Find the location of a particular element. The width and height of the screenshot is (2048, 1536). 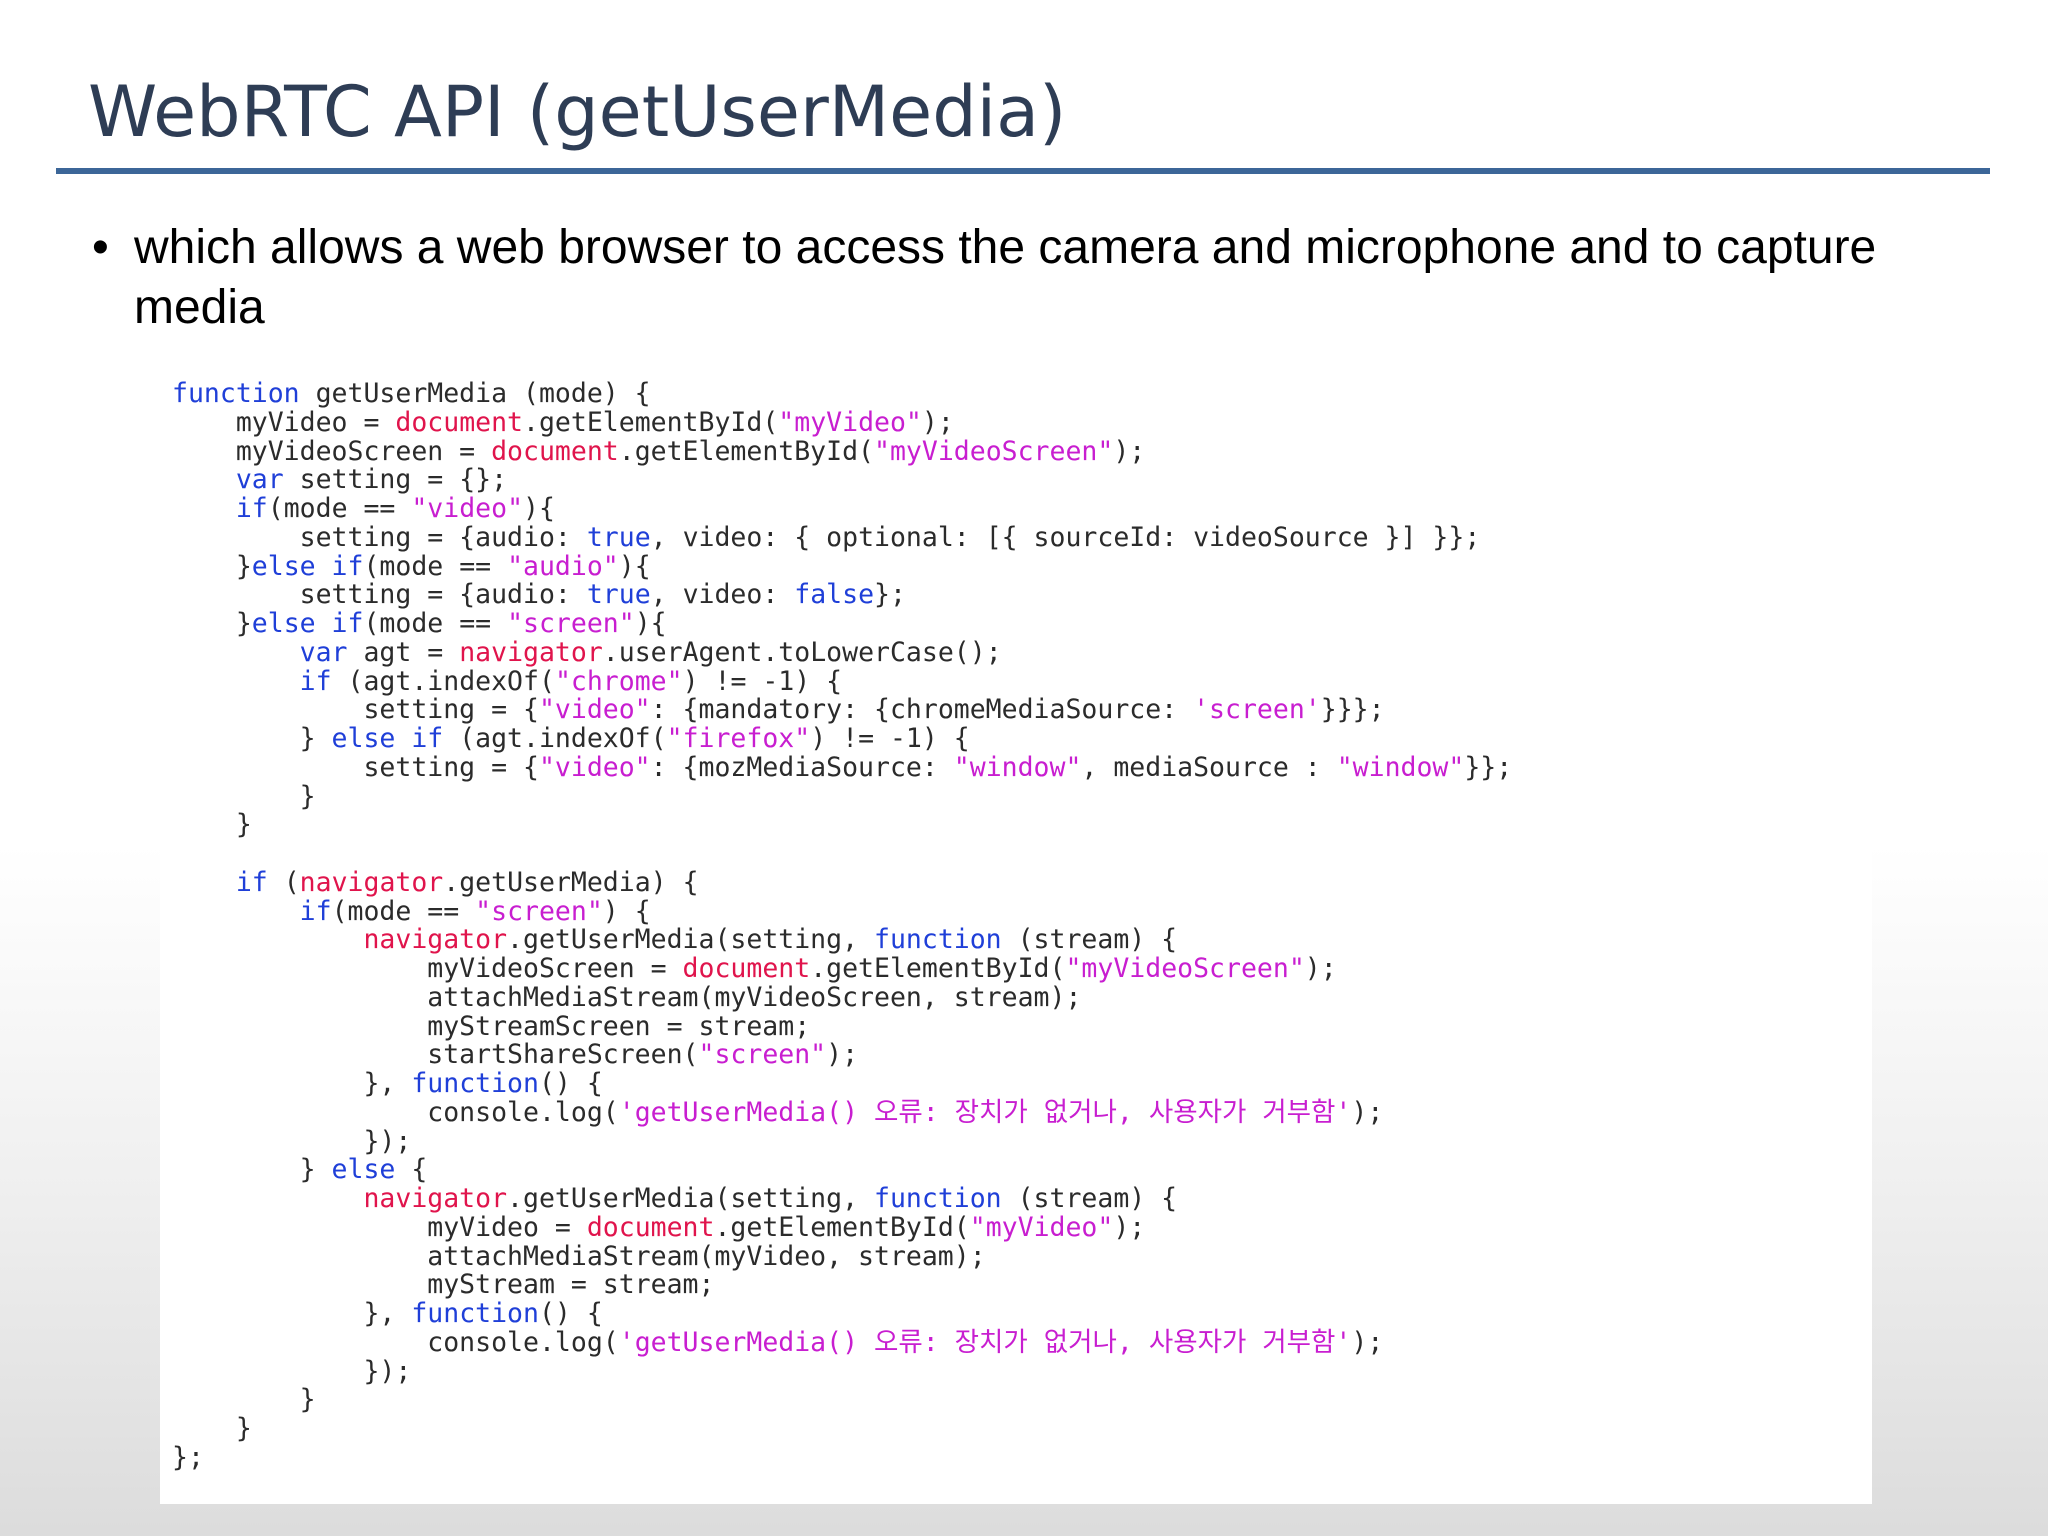

code-text: setting = {}; is located at coordinates (395, 480).